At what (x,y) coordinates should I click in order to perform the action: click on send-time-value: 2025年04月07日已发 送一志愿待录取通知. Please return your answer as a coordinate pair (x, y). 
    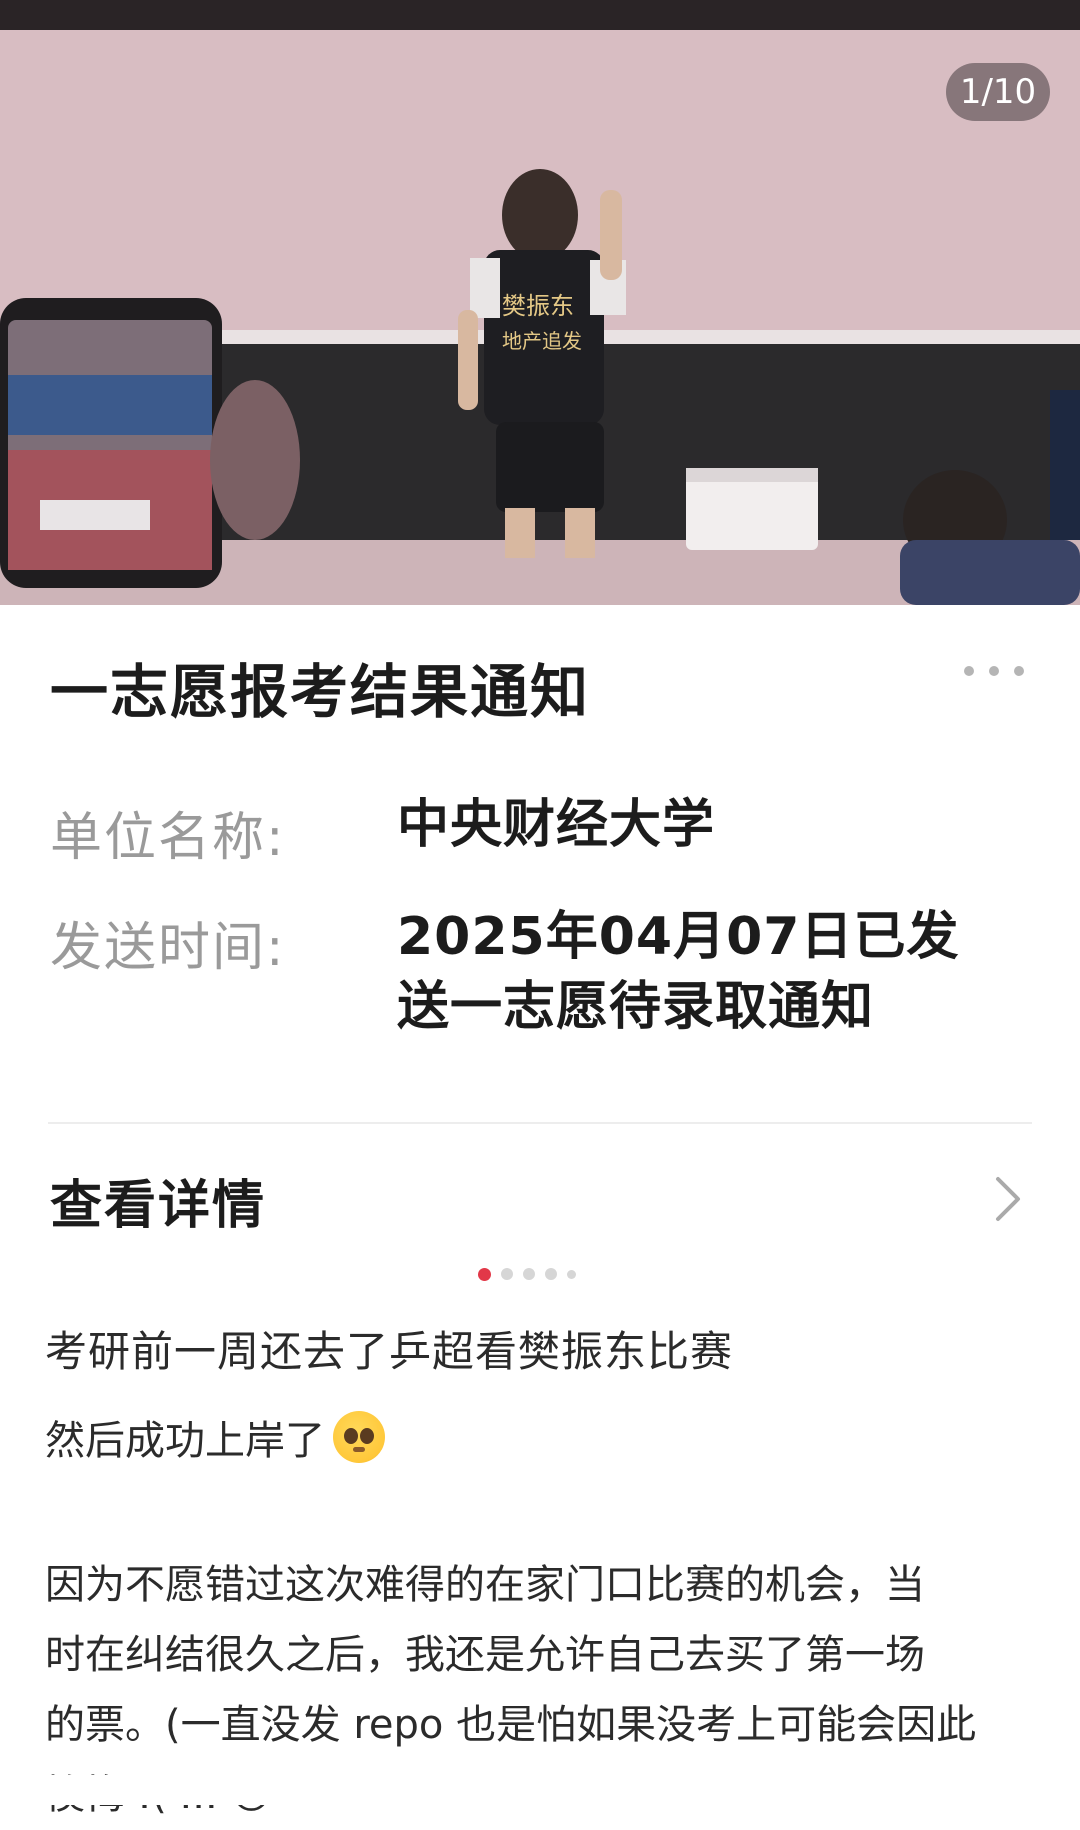
    Looking at the image, I should click on (707, 972).